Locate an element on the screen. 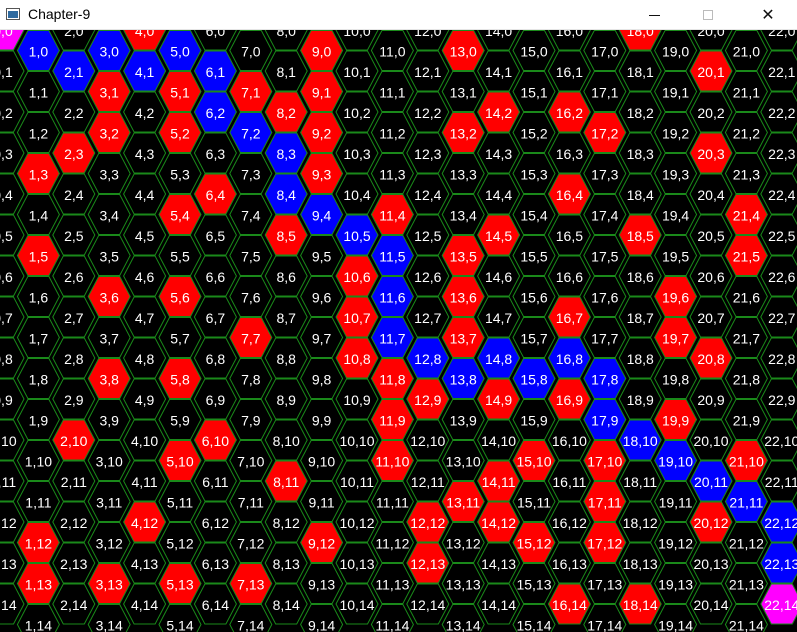 The image size is (797, 632). hex-cell-red: 3,13 is located at coordinates (109, 583).